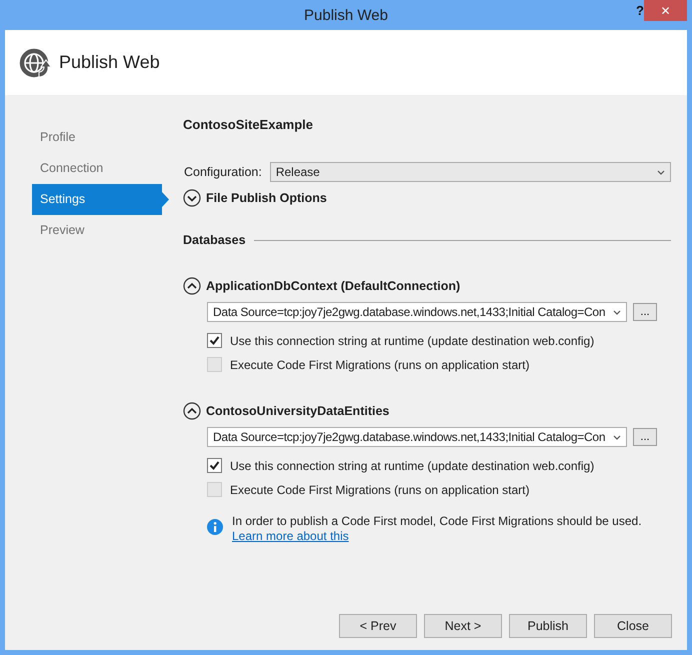 The height and width of the screenshot is (655, 692). Describe the element at coordinates (333, 286) in the screenshot. I see `database-name: ApplicationDbContext (DefaultConnection)` at that location.